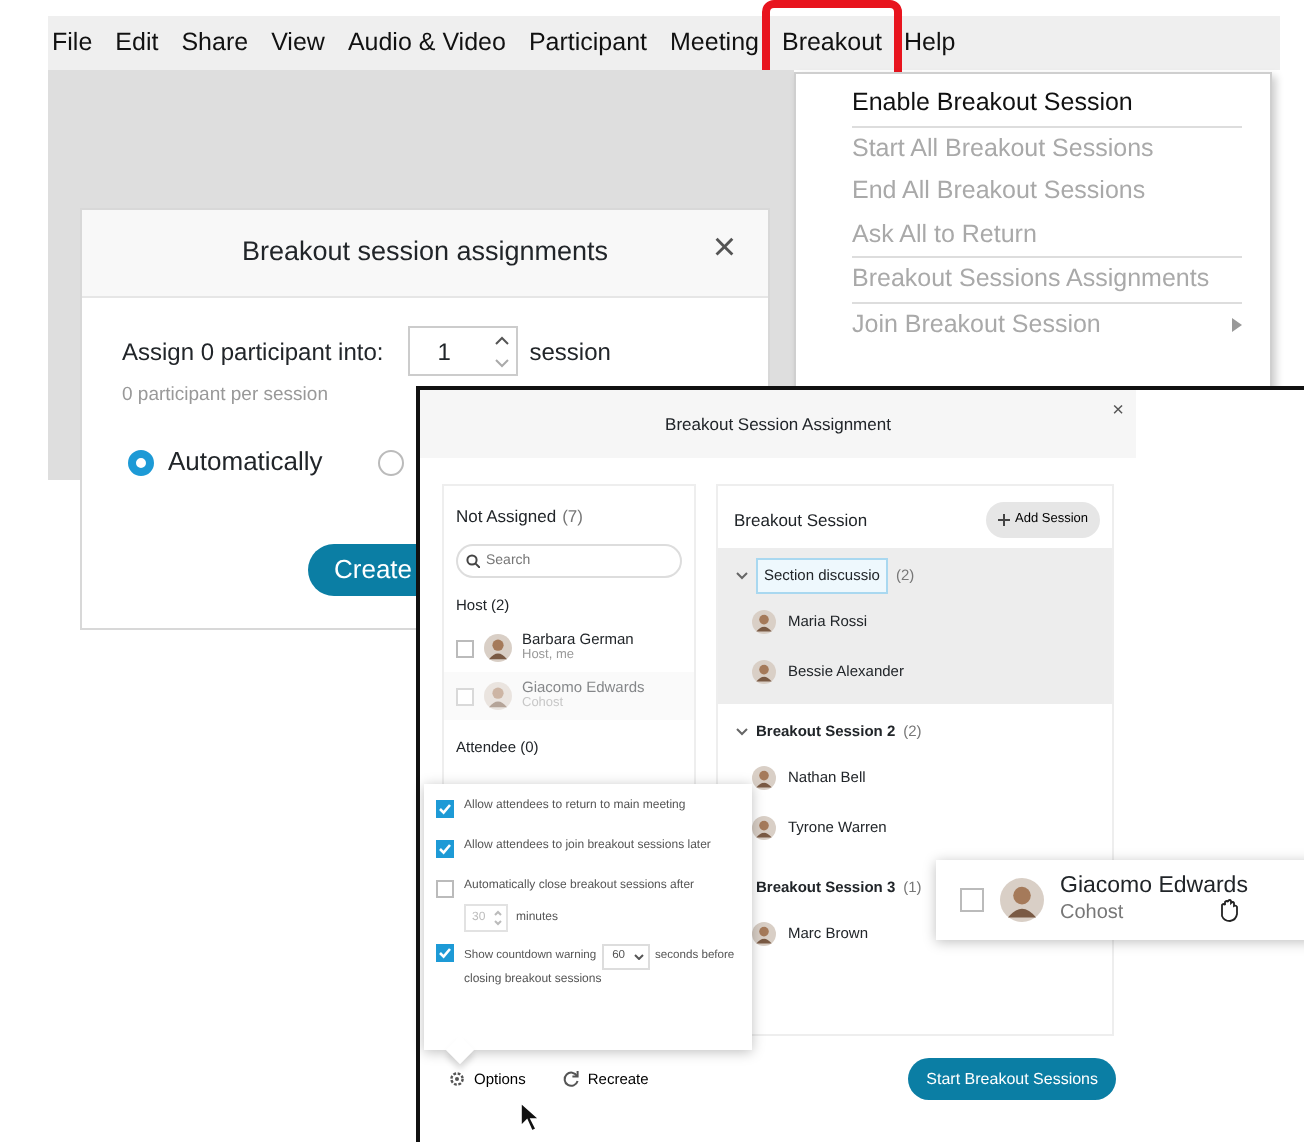 The width and height of the screenshot is (1304, 1142). Describe the element at coordinates (530, 1117) in the screenshot. I see `cursor-icon` at that location.